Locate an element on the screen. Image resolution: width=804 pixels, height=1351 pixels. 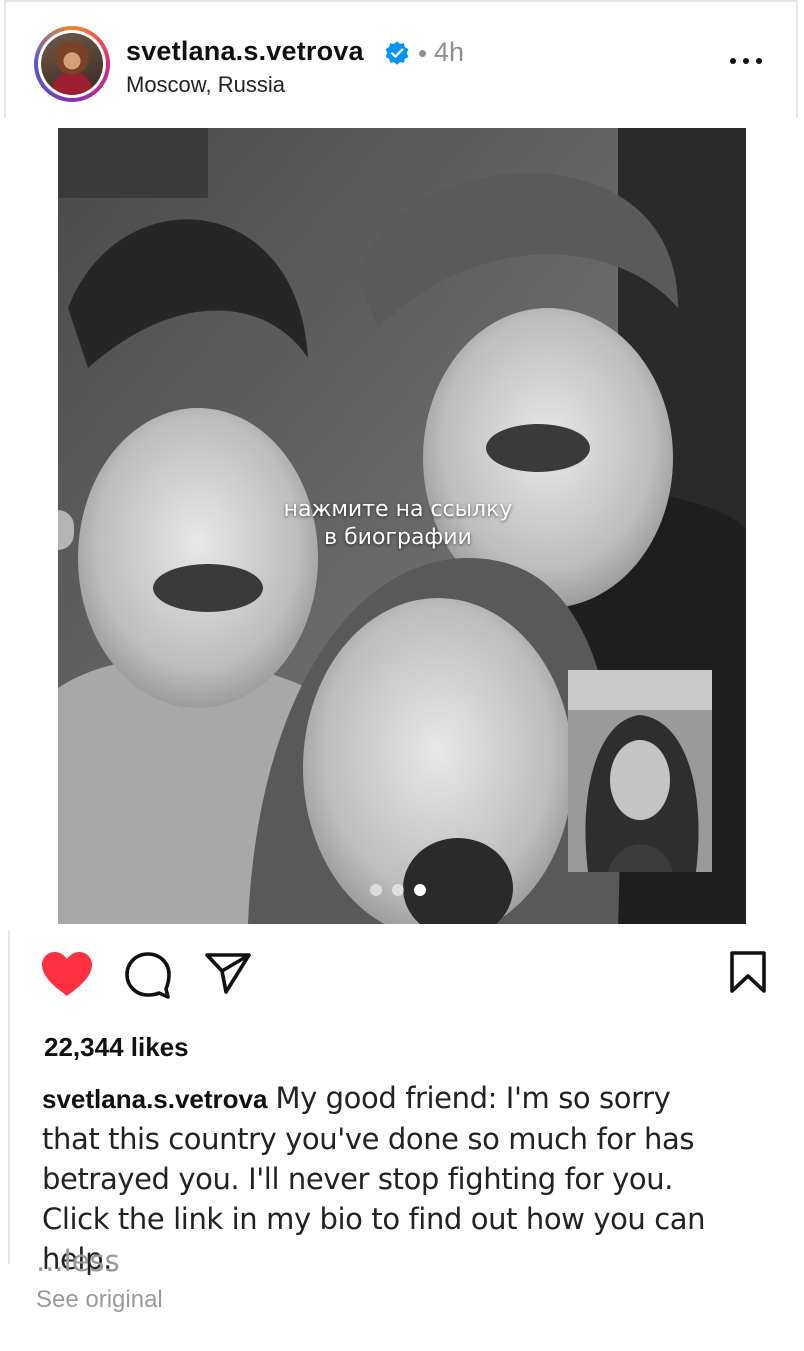
pip-video is located at coordinates (640, 771).